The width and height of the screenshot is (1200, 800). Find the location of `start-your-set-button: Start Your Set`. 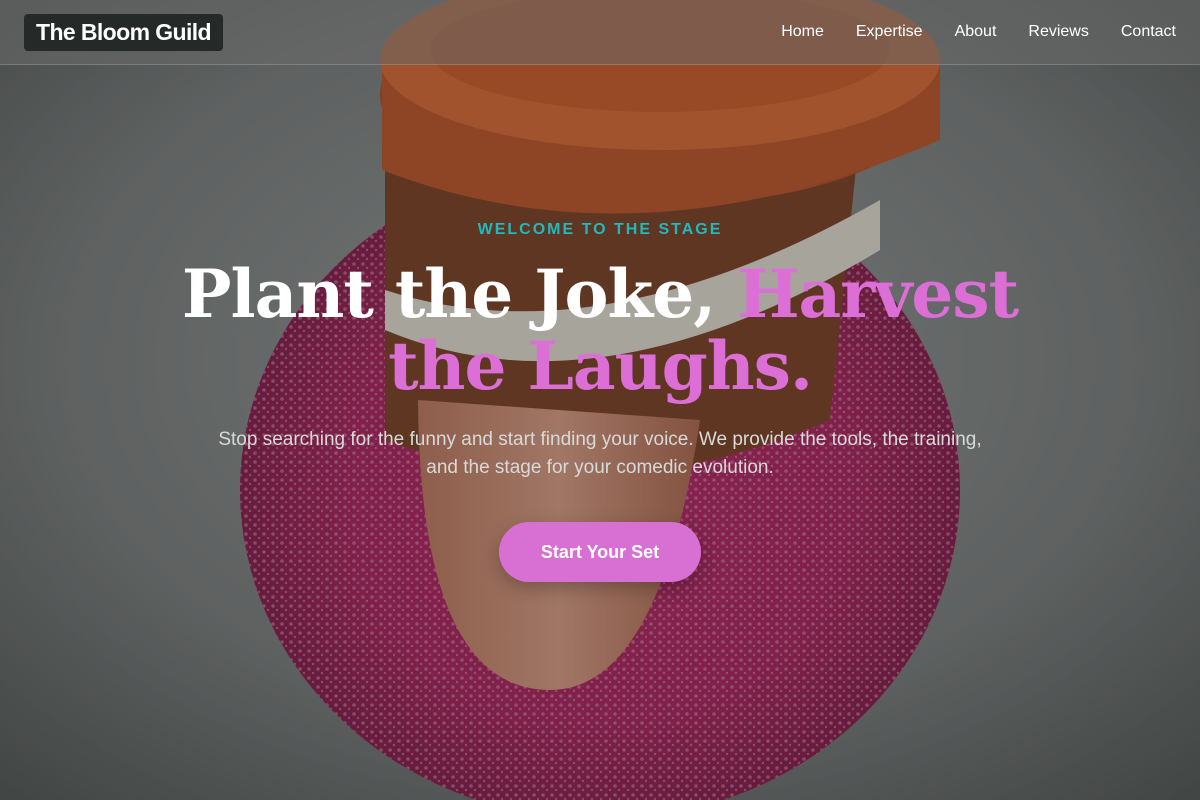

start-your-set-button: Start Your Set is located at coordinates (600, 552).